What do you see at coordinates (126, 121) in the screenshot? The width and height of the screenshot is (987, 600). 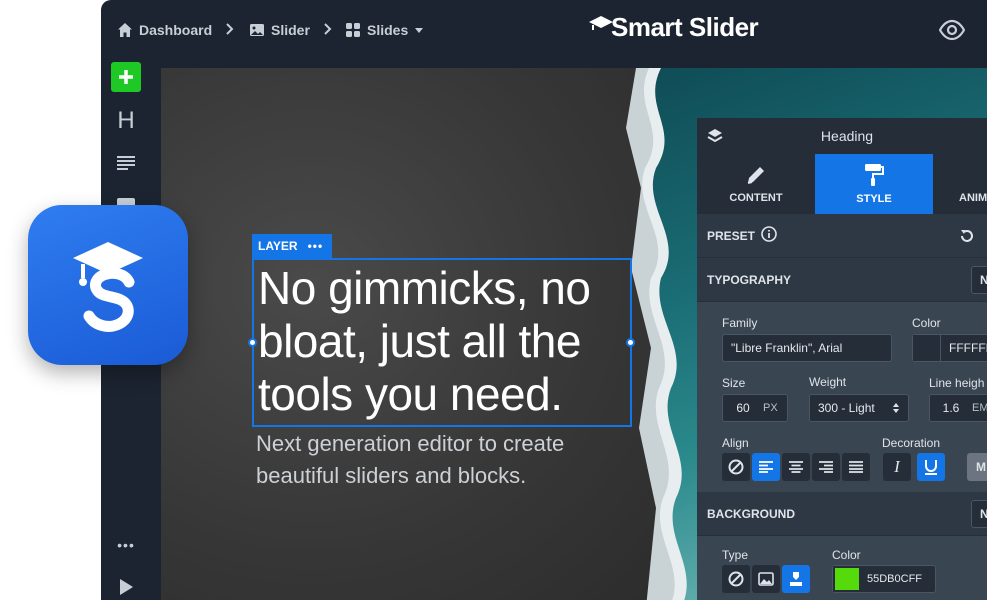 I see `heading-layer-button: H` at bounding box center [126, 121].